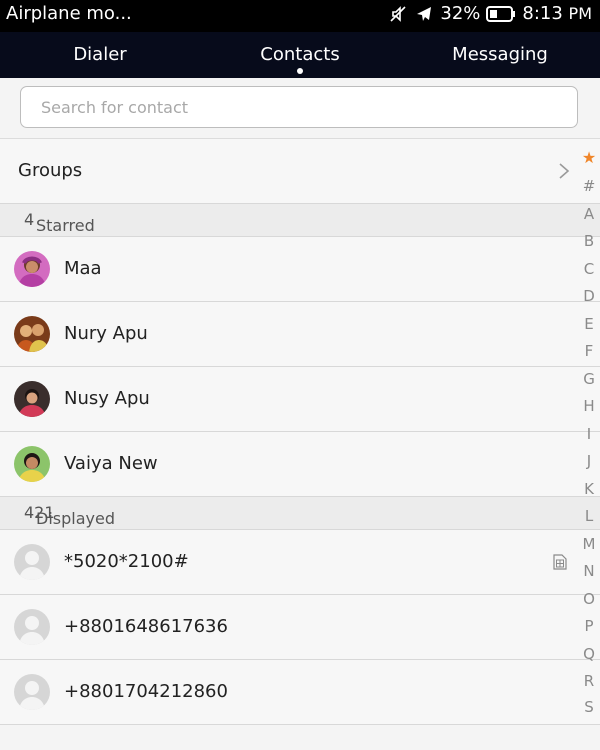  I want to click on index-letter: E, so click(589, 324).